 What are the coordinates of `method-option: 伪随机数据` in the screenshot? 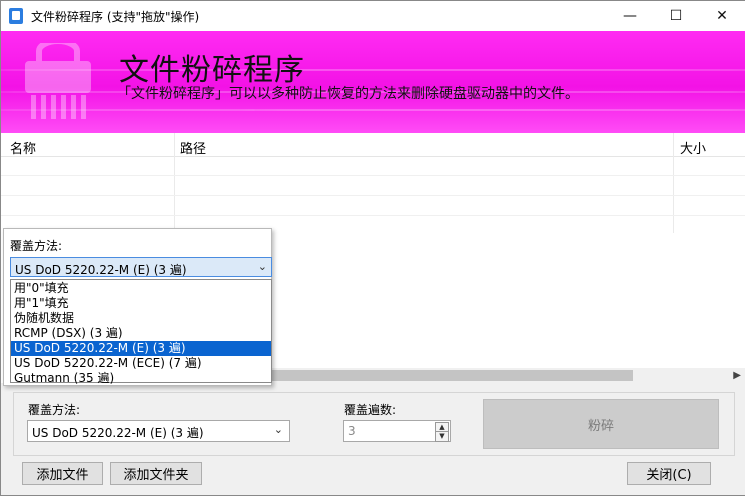 It's located at (141, 318).